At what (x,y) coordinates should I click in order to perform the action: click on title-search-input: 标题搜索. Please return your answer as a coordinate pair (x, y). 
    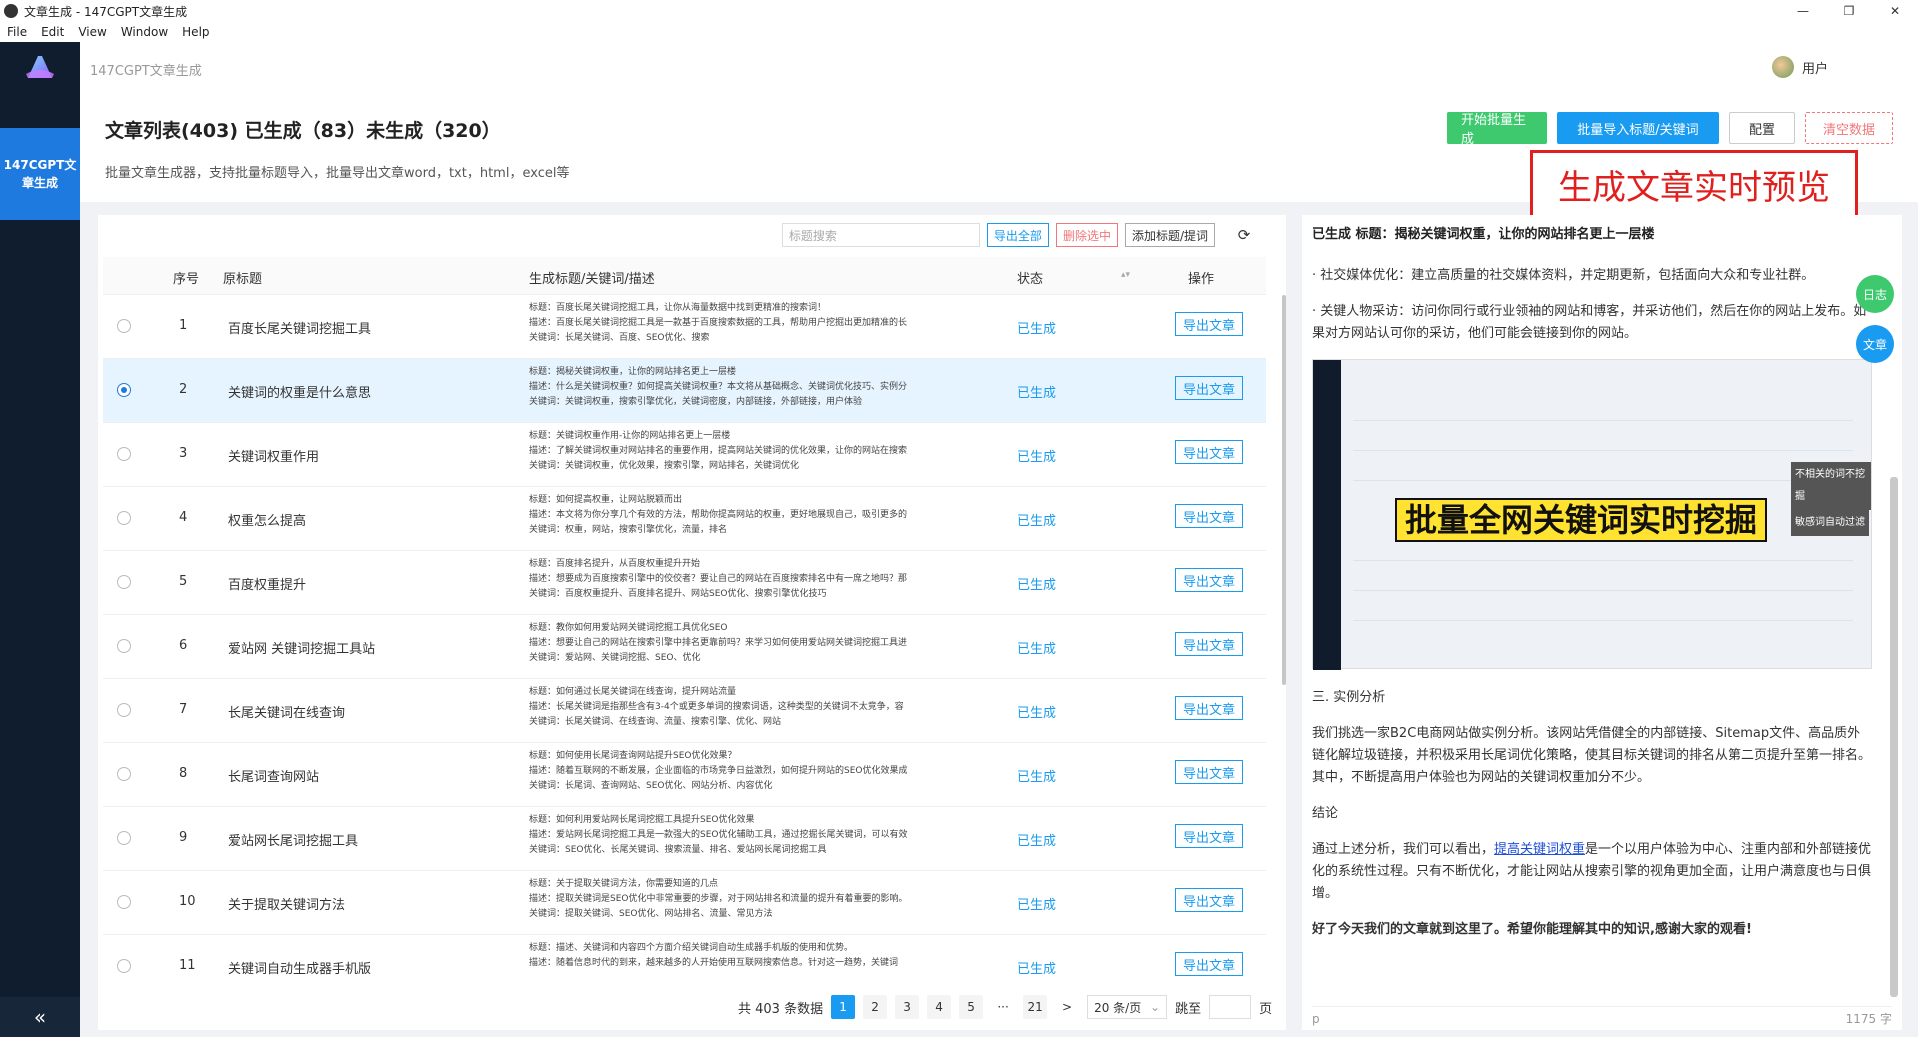
    Looking at the image, I should click on (880, 235).